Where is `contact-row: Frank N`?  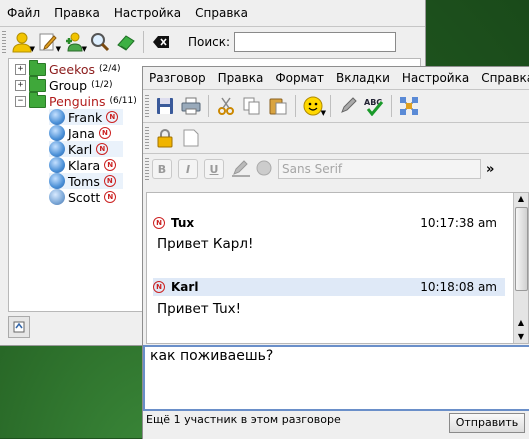 contact-row: Frank N is located at coordinates (86, 117).